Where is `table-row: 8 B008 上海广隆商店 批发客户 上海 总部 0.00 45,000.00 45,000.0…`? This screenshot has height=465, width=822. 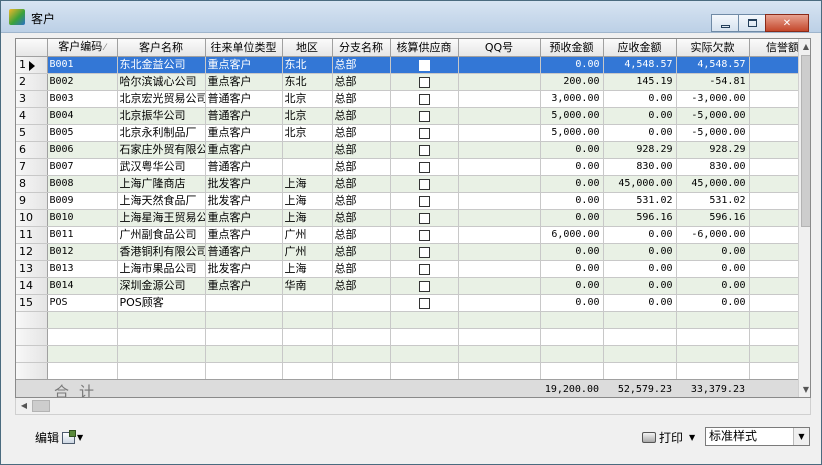 table-row: 8 B008 上海广隆商店 批发客户 上海 总部 0.00 45,000.00 45,000.0… is located at coordinates (407, 184).